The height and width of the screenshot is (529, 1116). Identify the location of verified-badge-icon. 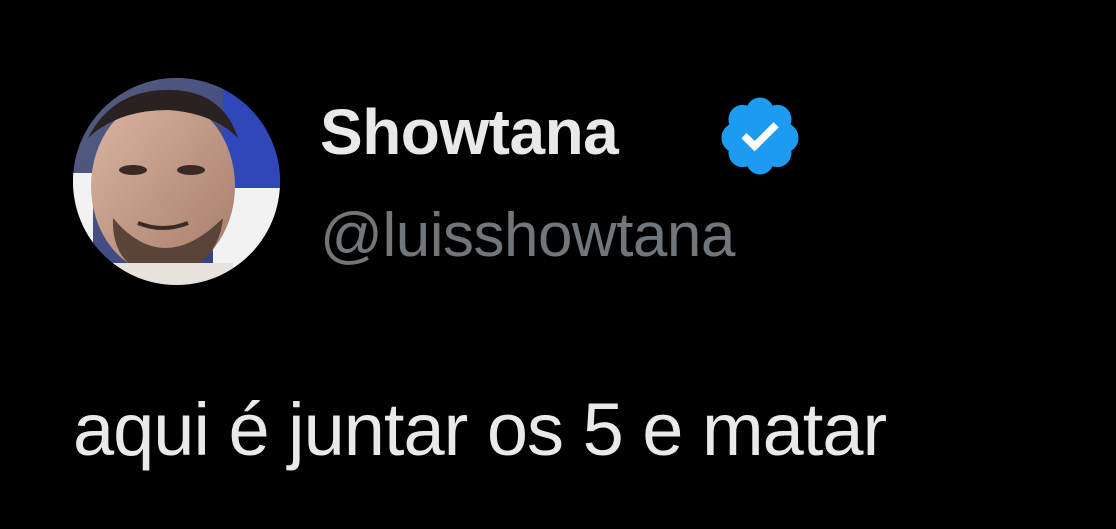
(760, 136).